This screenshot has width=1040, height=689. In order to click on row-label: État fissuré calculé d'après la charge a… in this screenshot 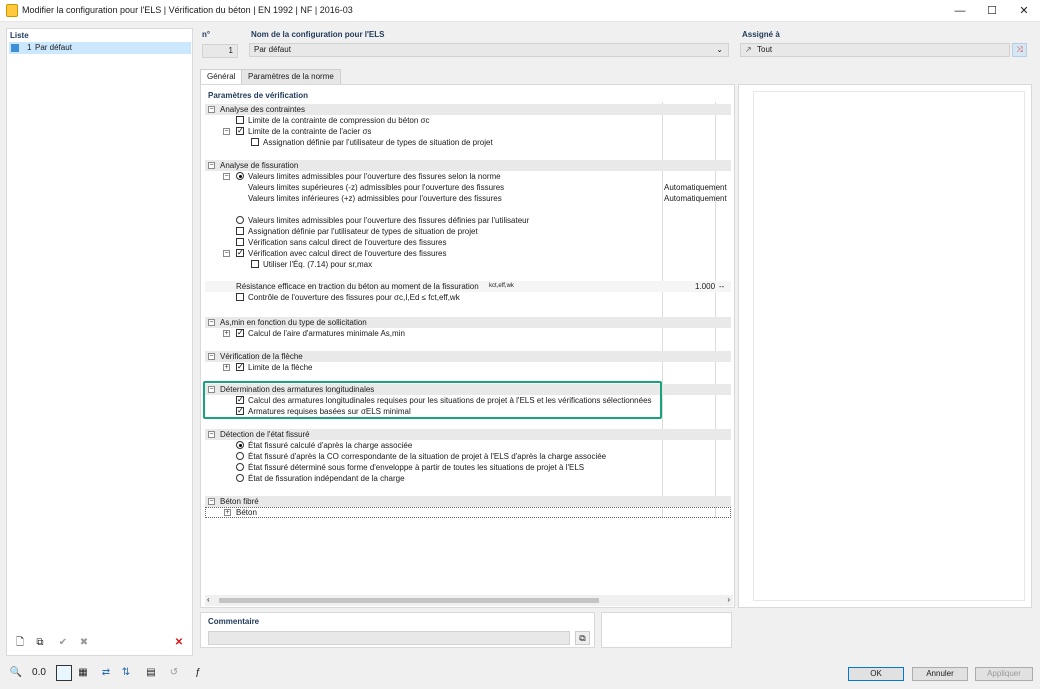, I will do `click(330, 445)`.